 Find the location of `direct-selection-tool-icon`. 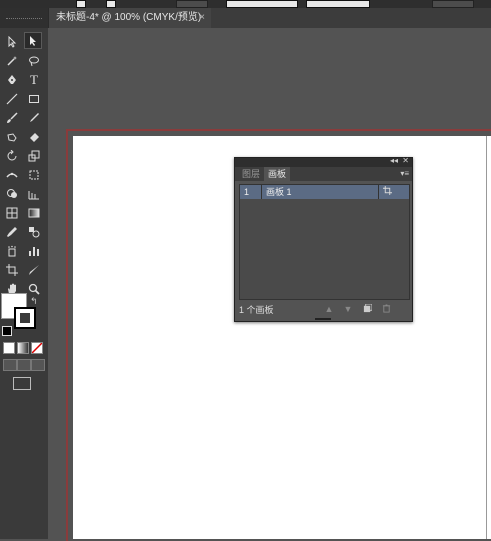

direct-selection-tool-icon is located at coordinates (33, 40).